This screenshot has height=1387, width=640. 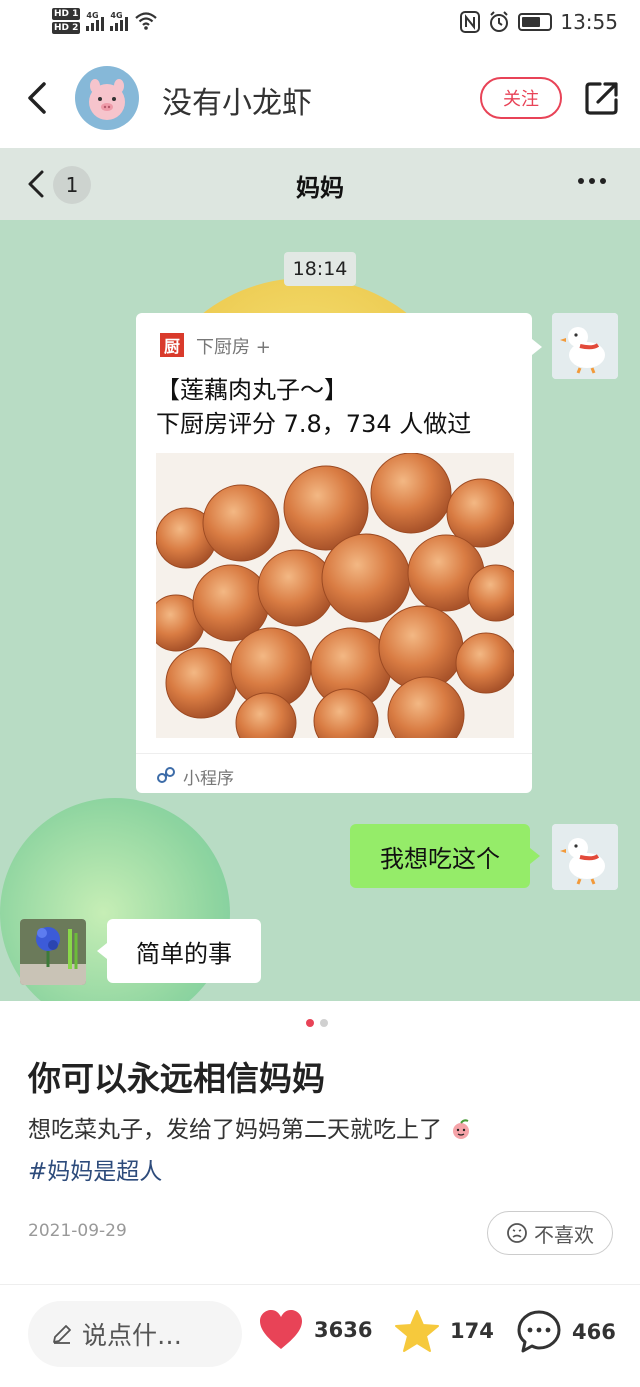 What do you see at coordinates (62, 1334) in the screenshot?
I see `pencil-icon` at bounding box center [62, 1334].